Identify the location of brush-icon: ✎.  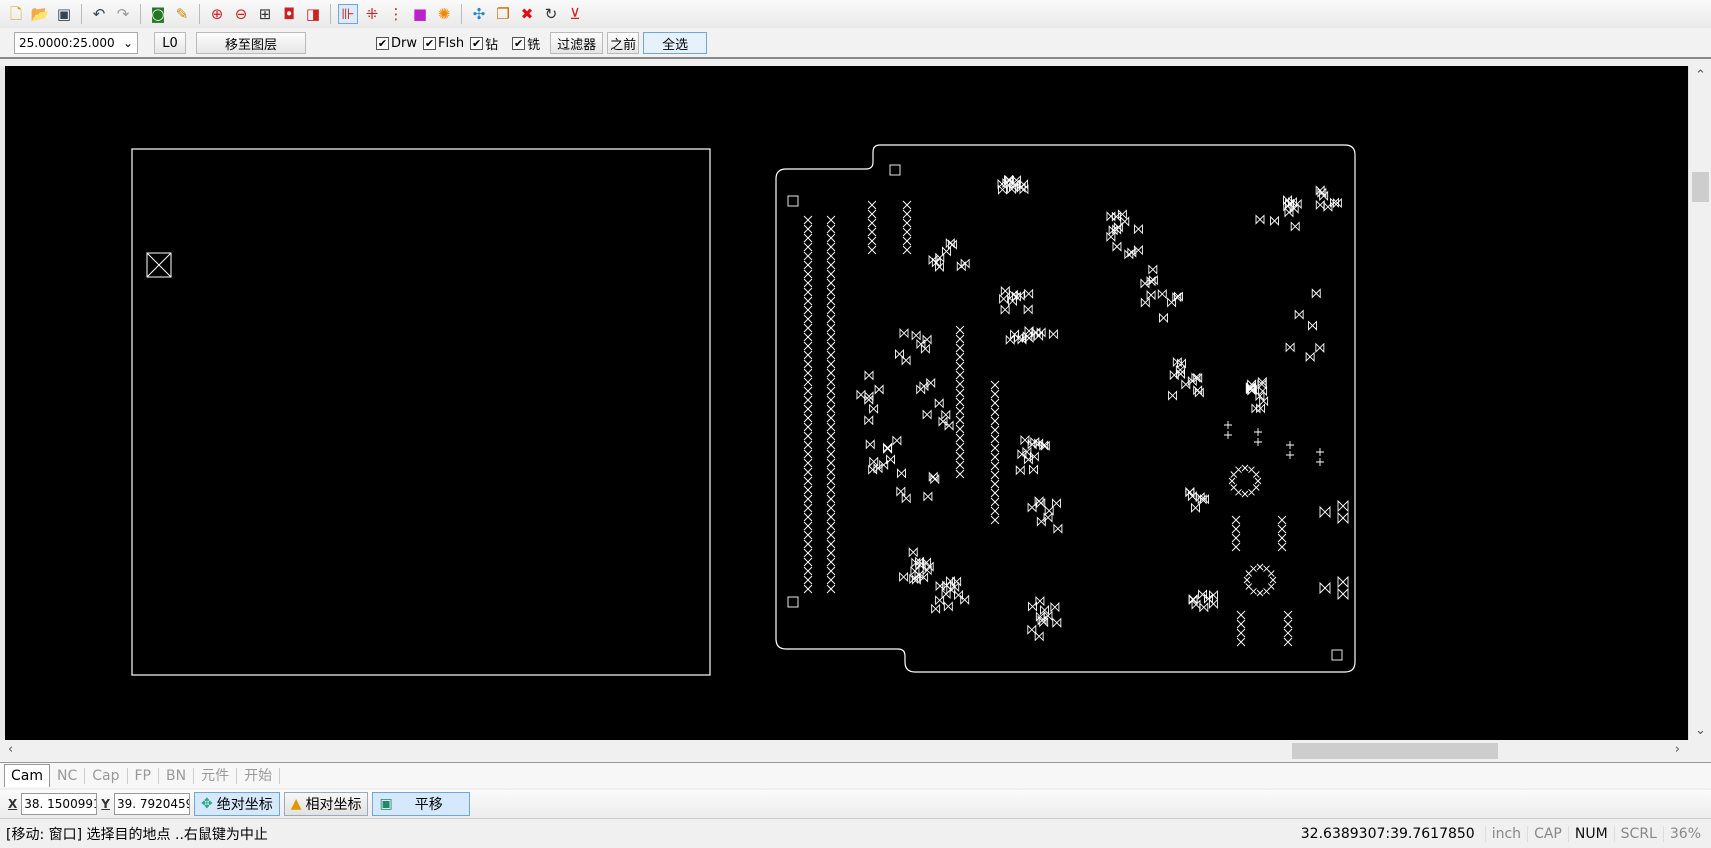
(182, 14).